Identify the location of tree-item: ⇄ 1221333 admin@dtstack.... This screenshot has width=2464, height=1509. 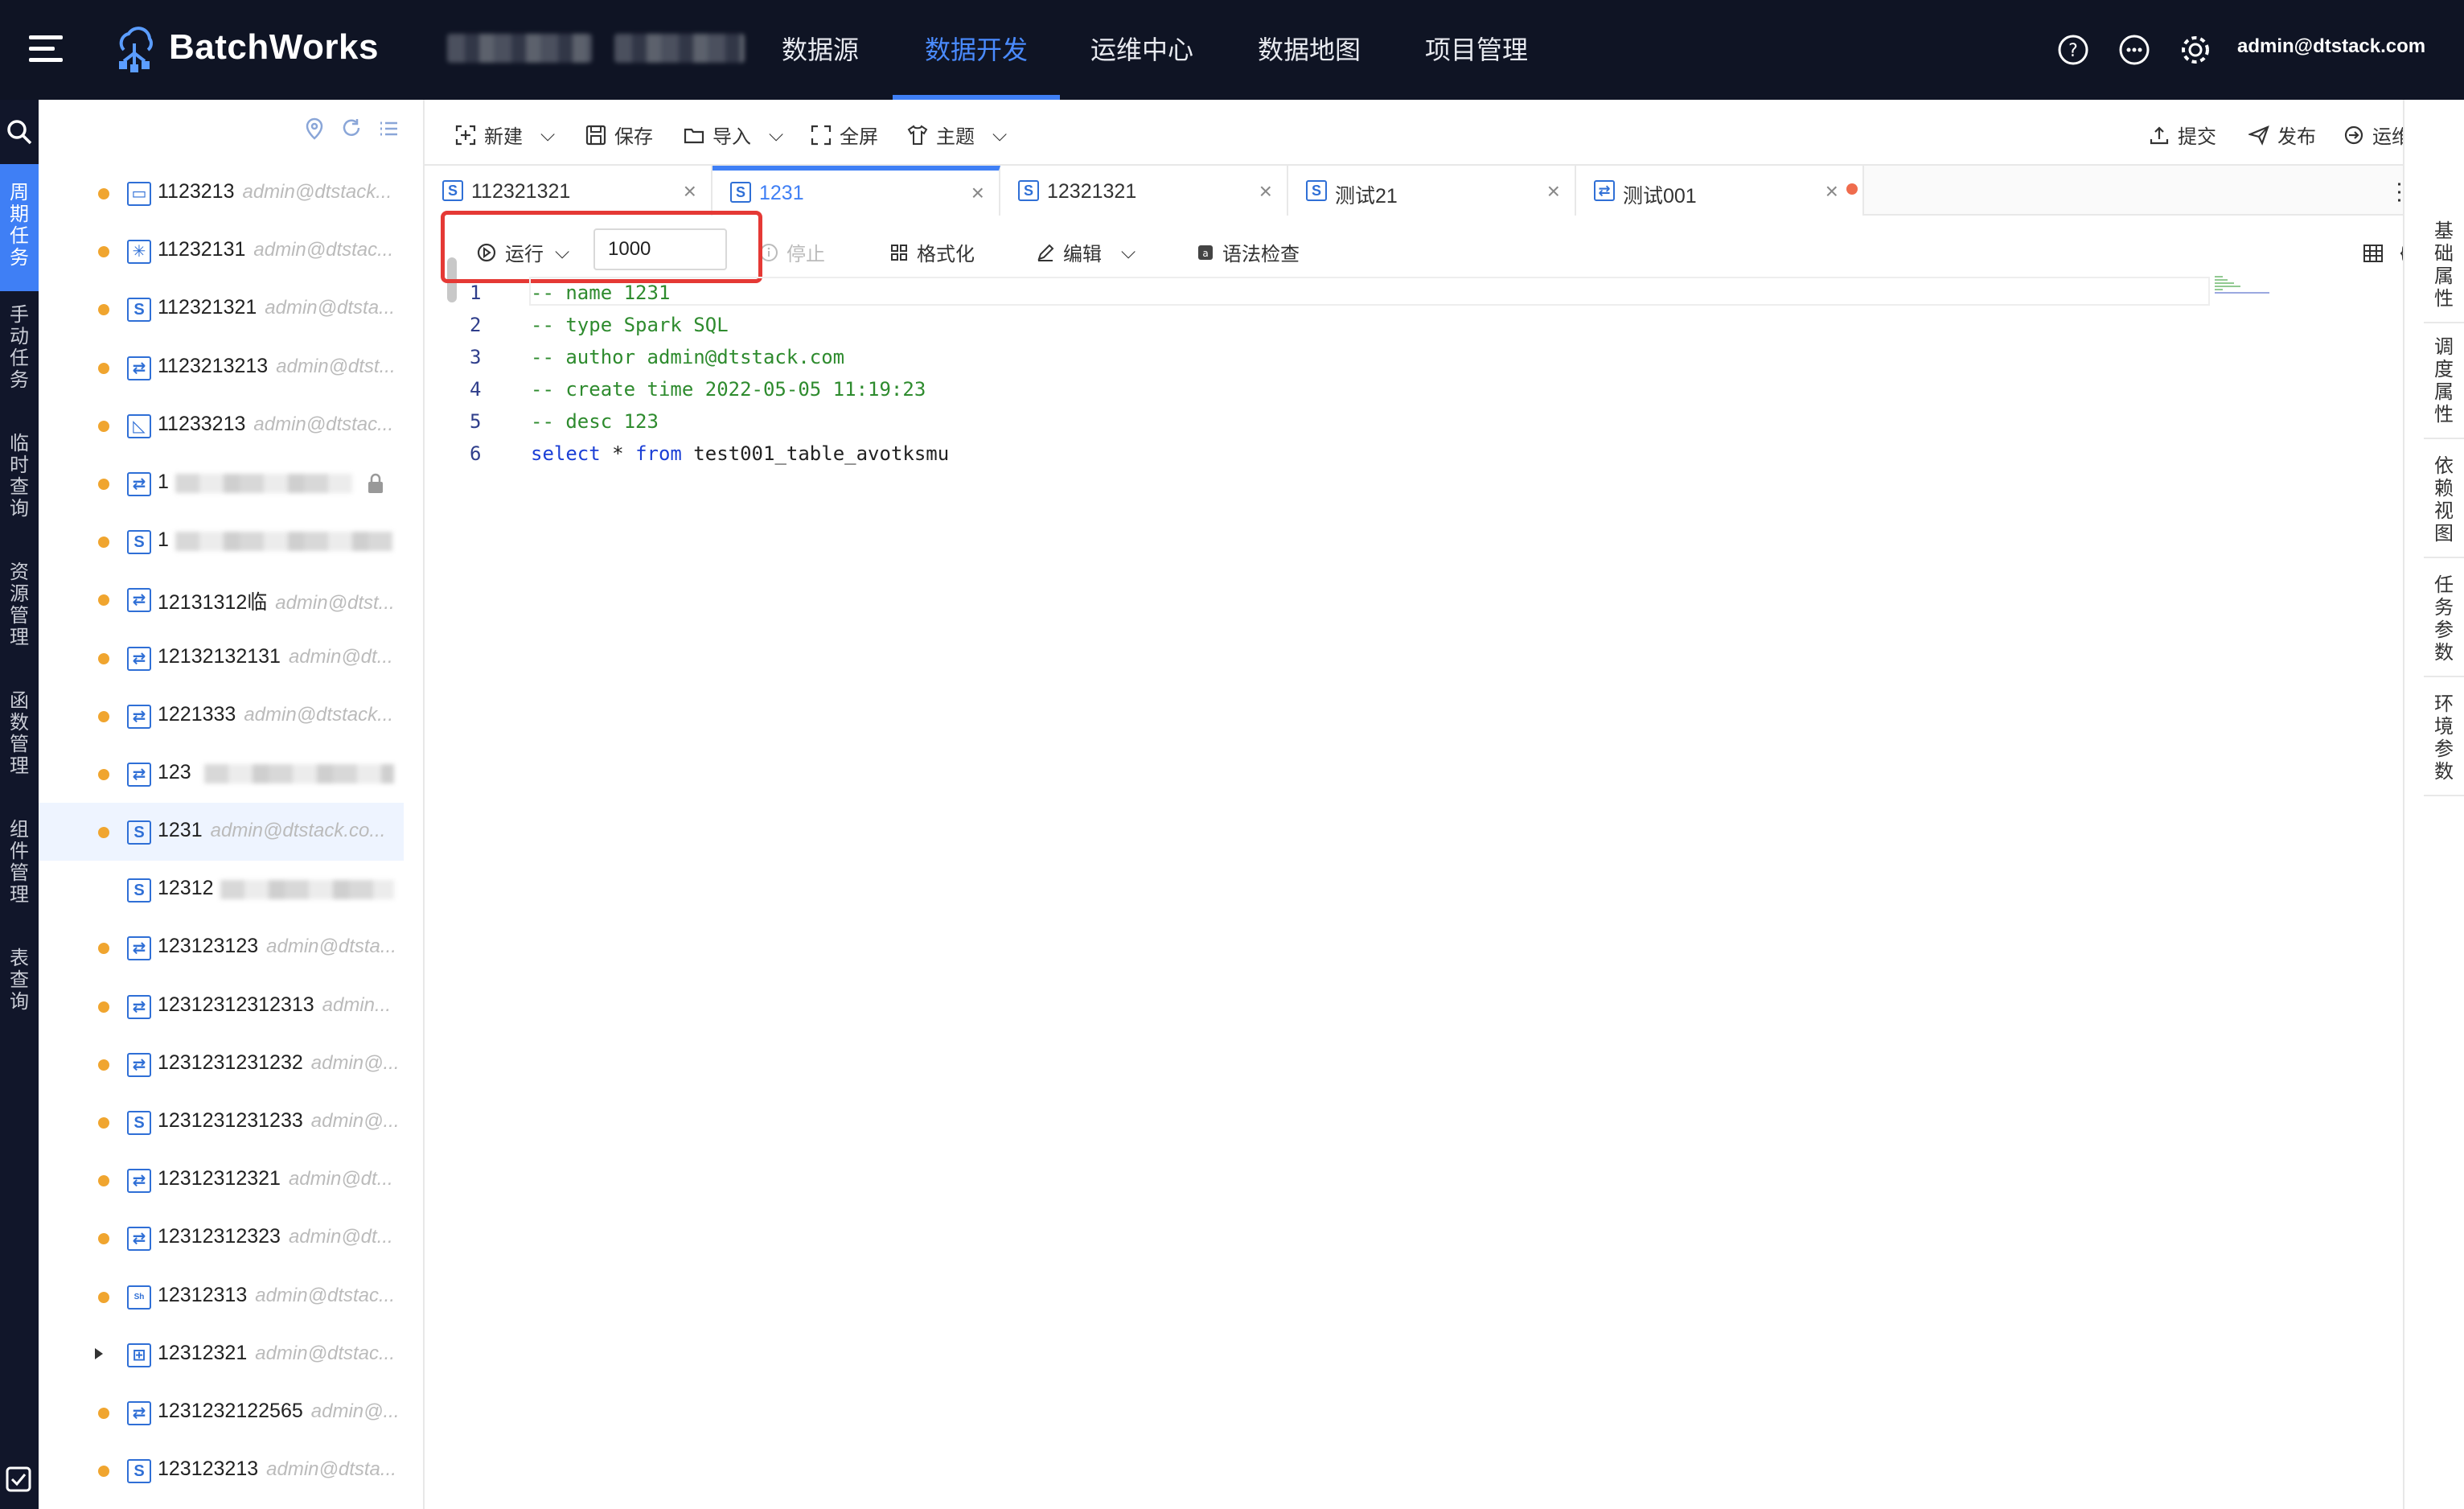
(221, 716).